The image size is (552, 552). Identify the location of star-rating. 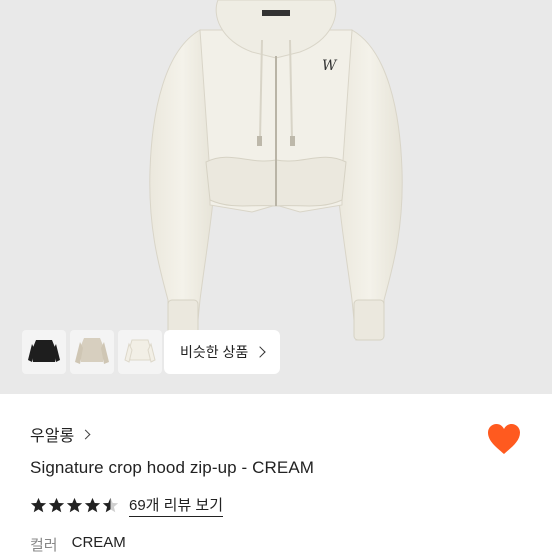
(74, 505).